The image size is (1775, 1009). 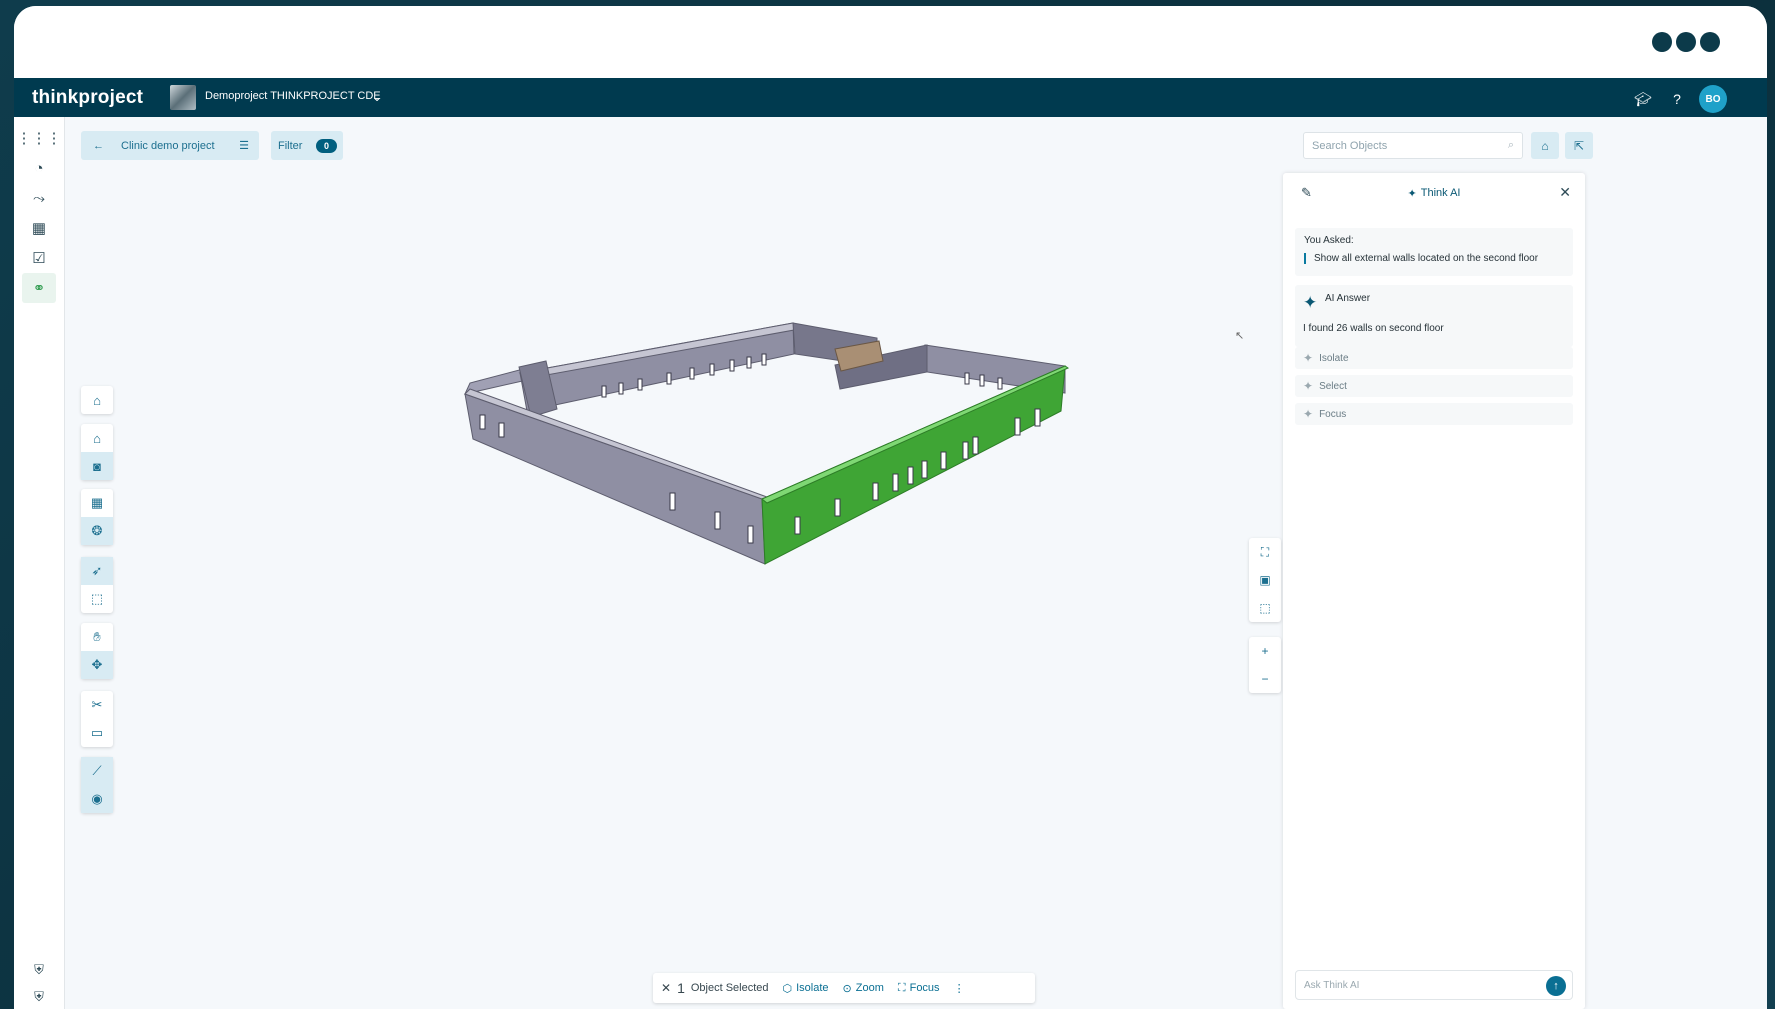 I want to click on panel-title: Think AI, so click(x=1440, y=193).